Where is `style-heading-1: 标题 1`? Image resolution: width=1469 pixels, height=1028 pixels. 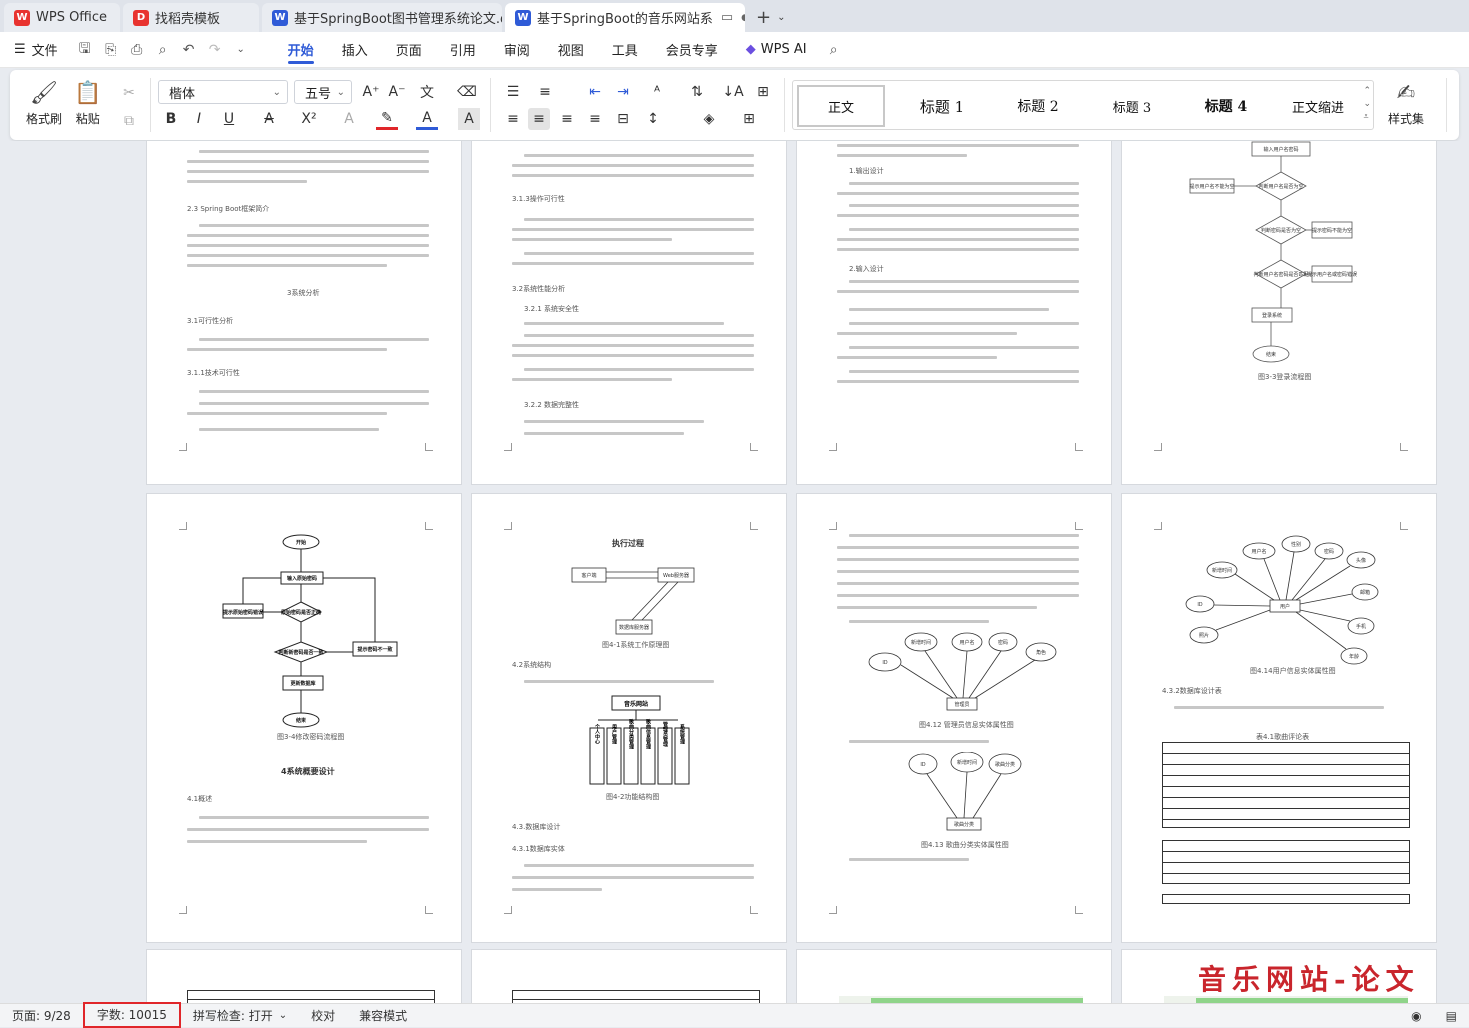 style-heading-1: 标题 1 is located at coordinates (942, 106).